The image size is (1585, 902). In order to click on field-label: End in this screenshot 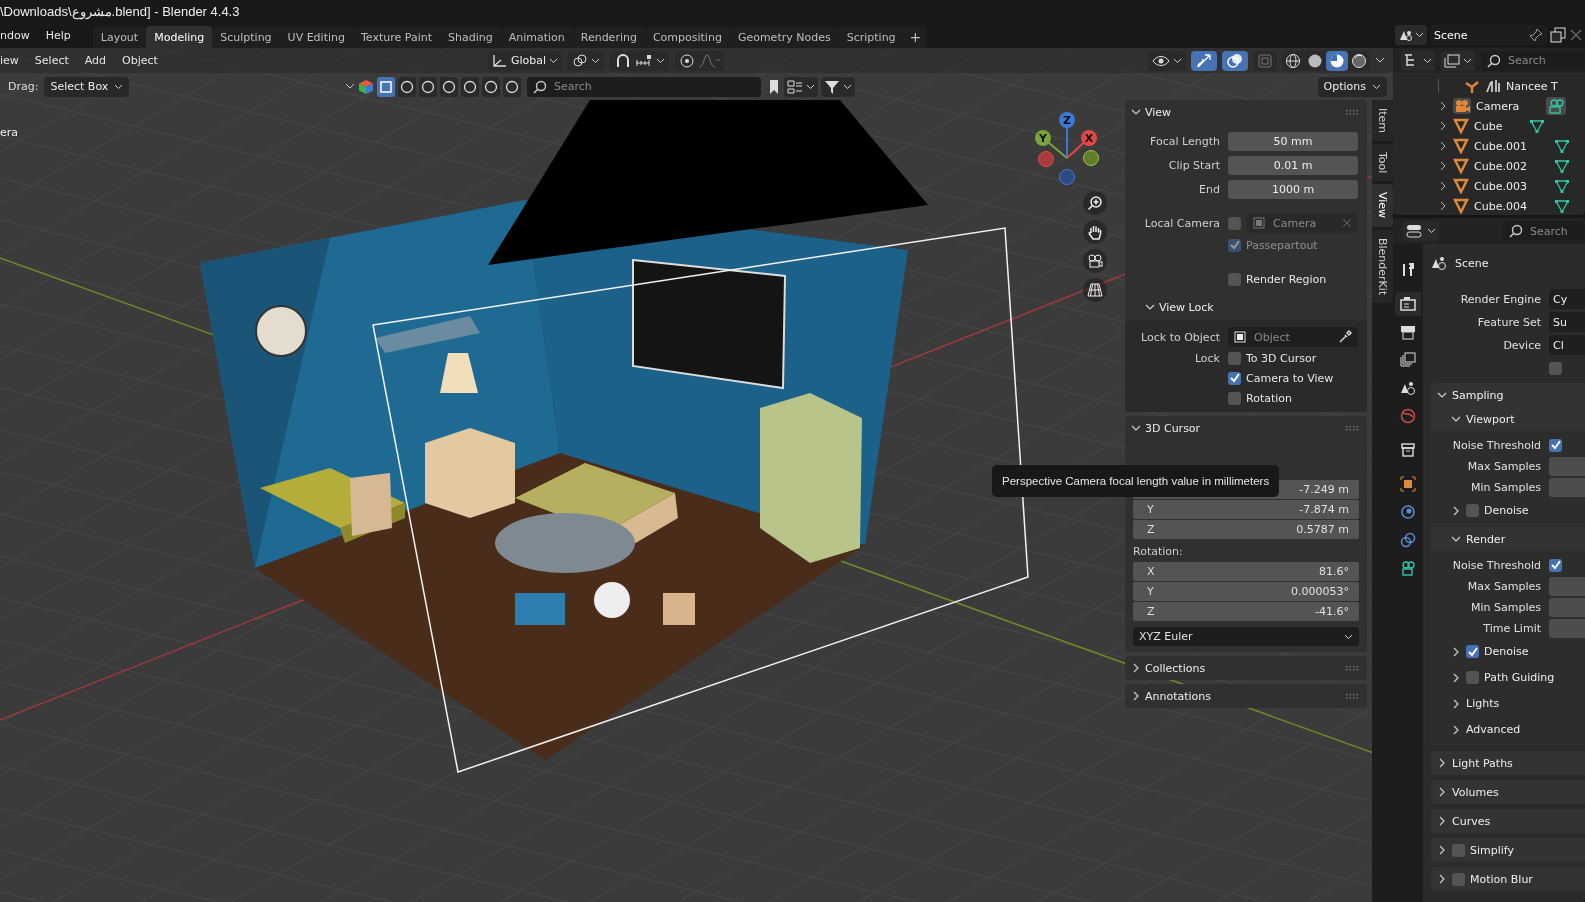, I will do `click(1209, 189)`.